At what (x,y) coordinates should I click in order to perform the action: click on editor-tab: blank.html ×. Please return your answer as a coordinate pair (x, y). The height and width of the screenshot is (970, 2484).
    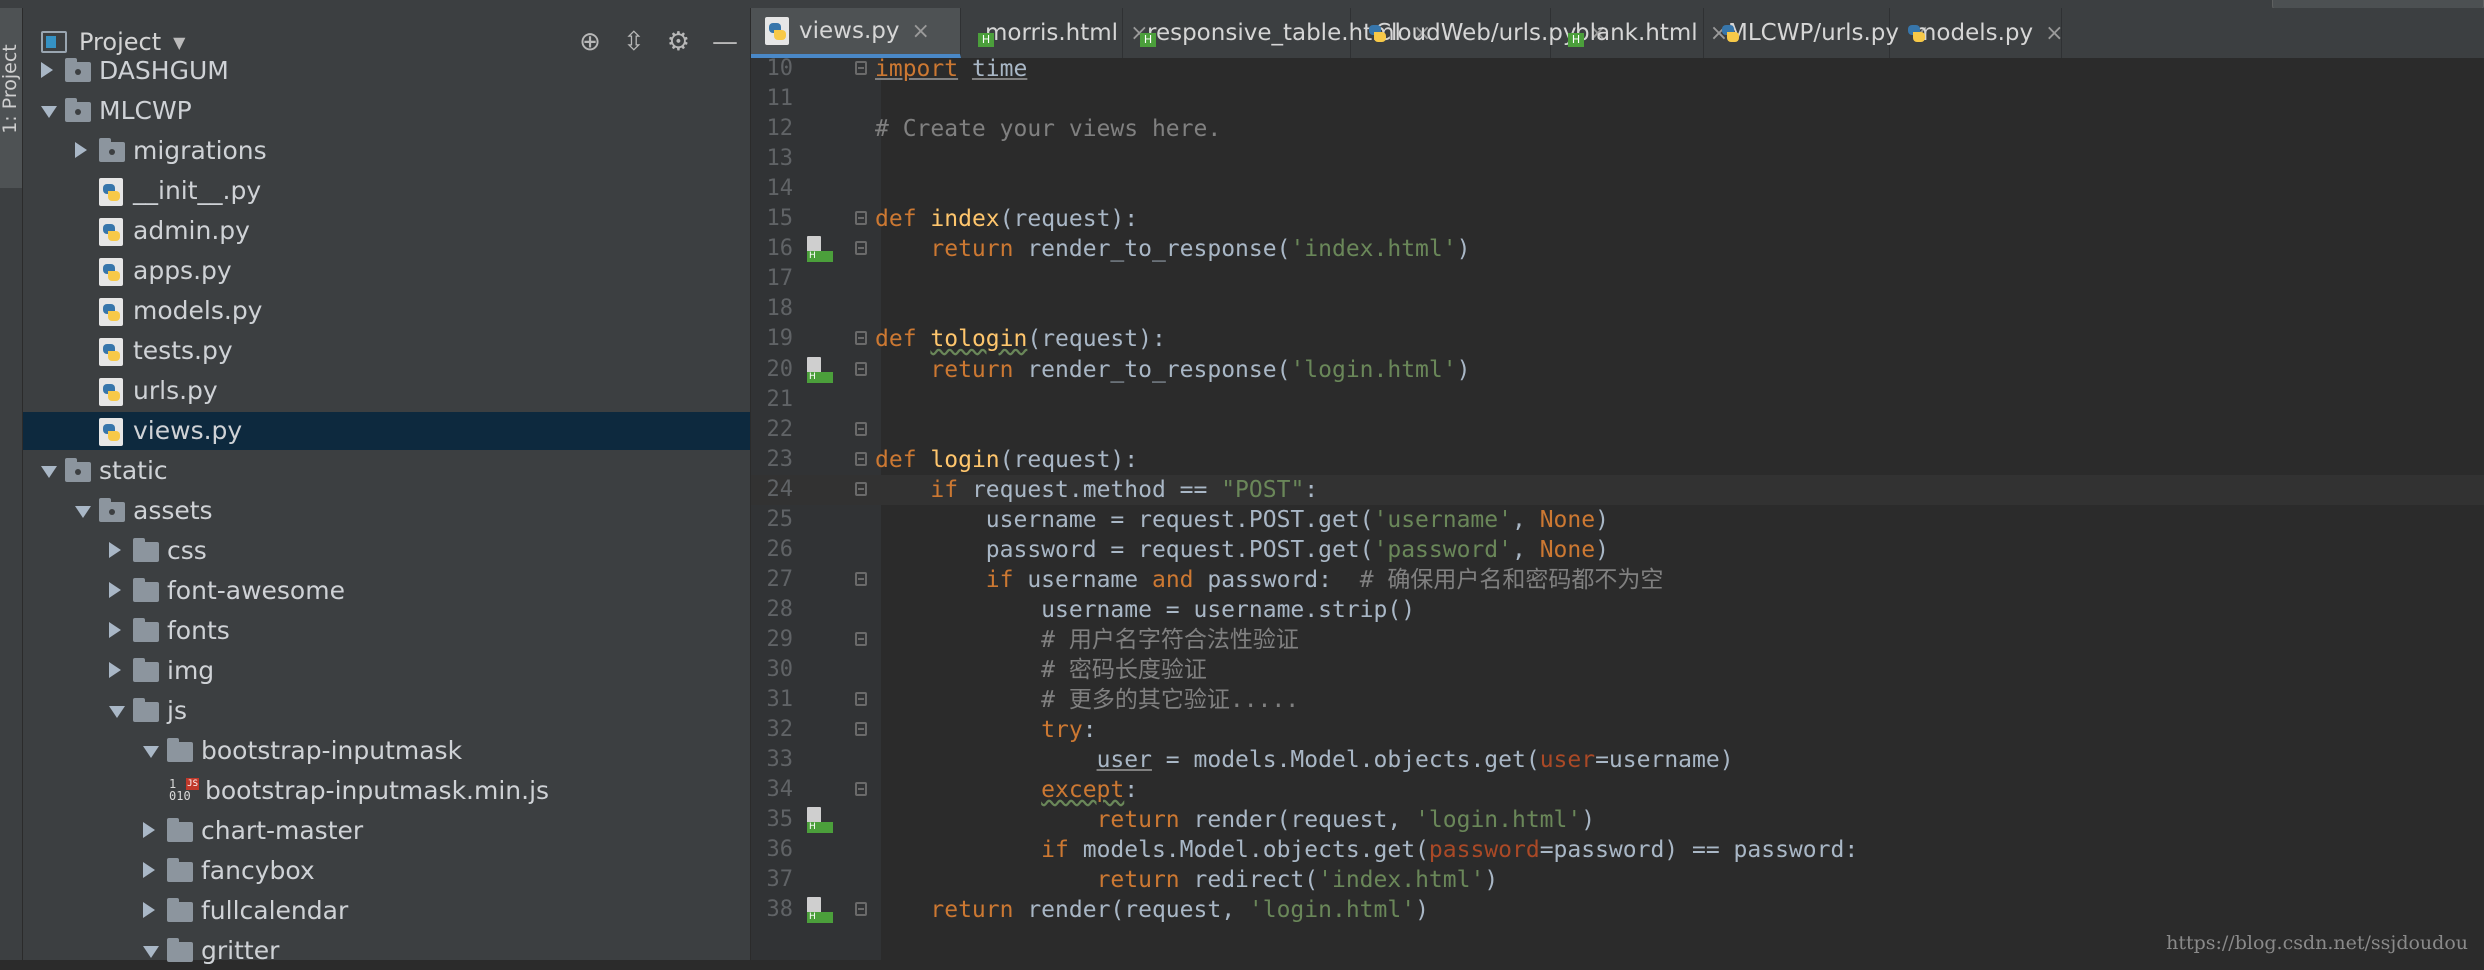
    Looking at the image, I should click on (1639, 33).